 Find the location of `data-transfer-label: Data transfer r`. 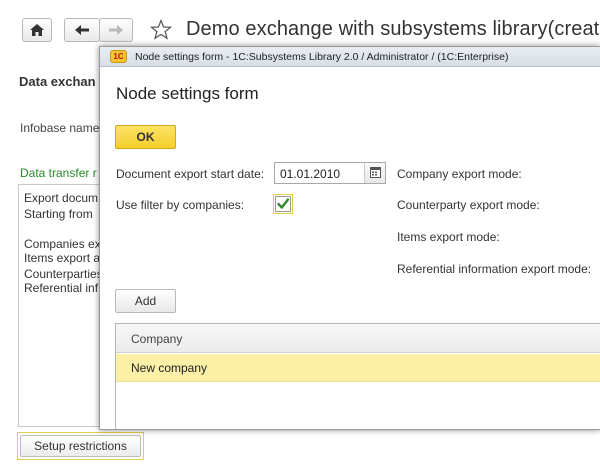

data-transfer-label: Data transfer r is located at coordinates (58, 173).